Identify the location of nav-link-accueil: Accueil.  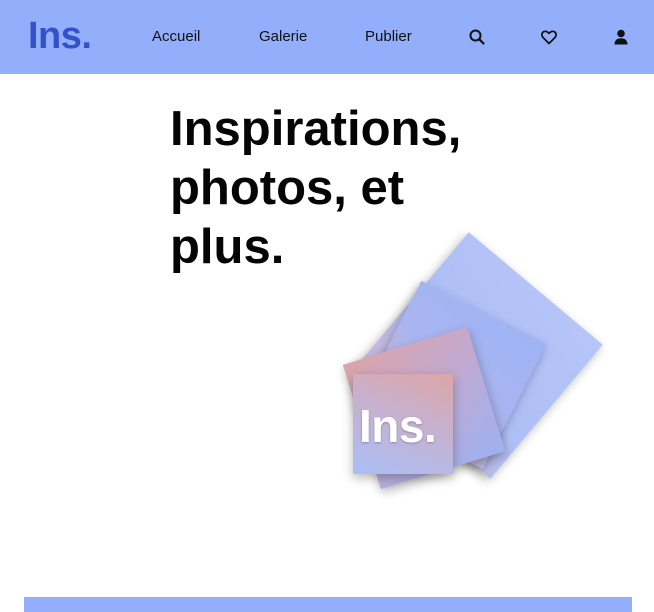
(176, 37).